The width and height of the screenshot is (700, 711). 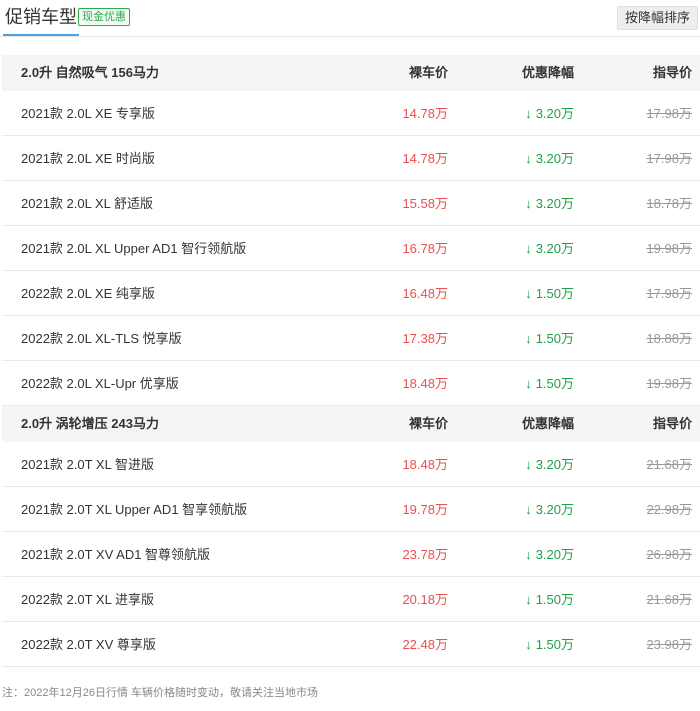 What do you see at coordinates (669, 644) in the screenshot?
I see `guide-price: 23.98万` at bounding box center [669, 644].